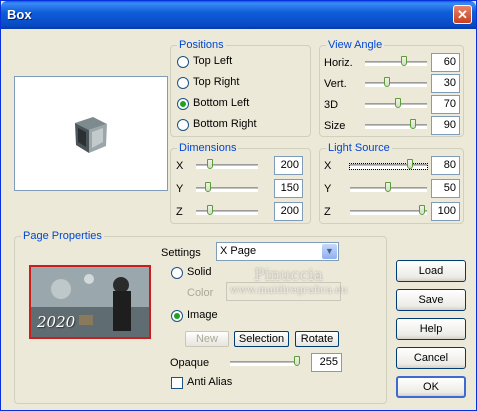 The image size is (477, 411). I want to click on radio-top-left-label: Top Left, so click(212, 61).